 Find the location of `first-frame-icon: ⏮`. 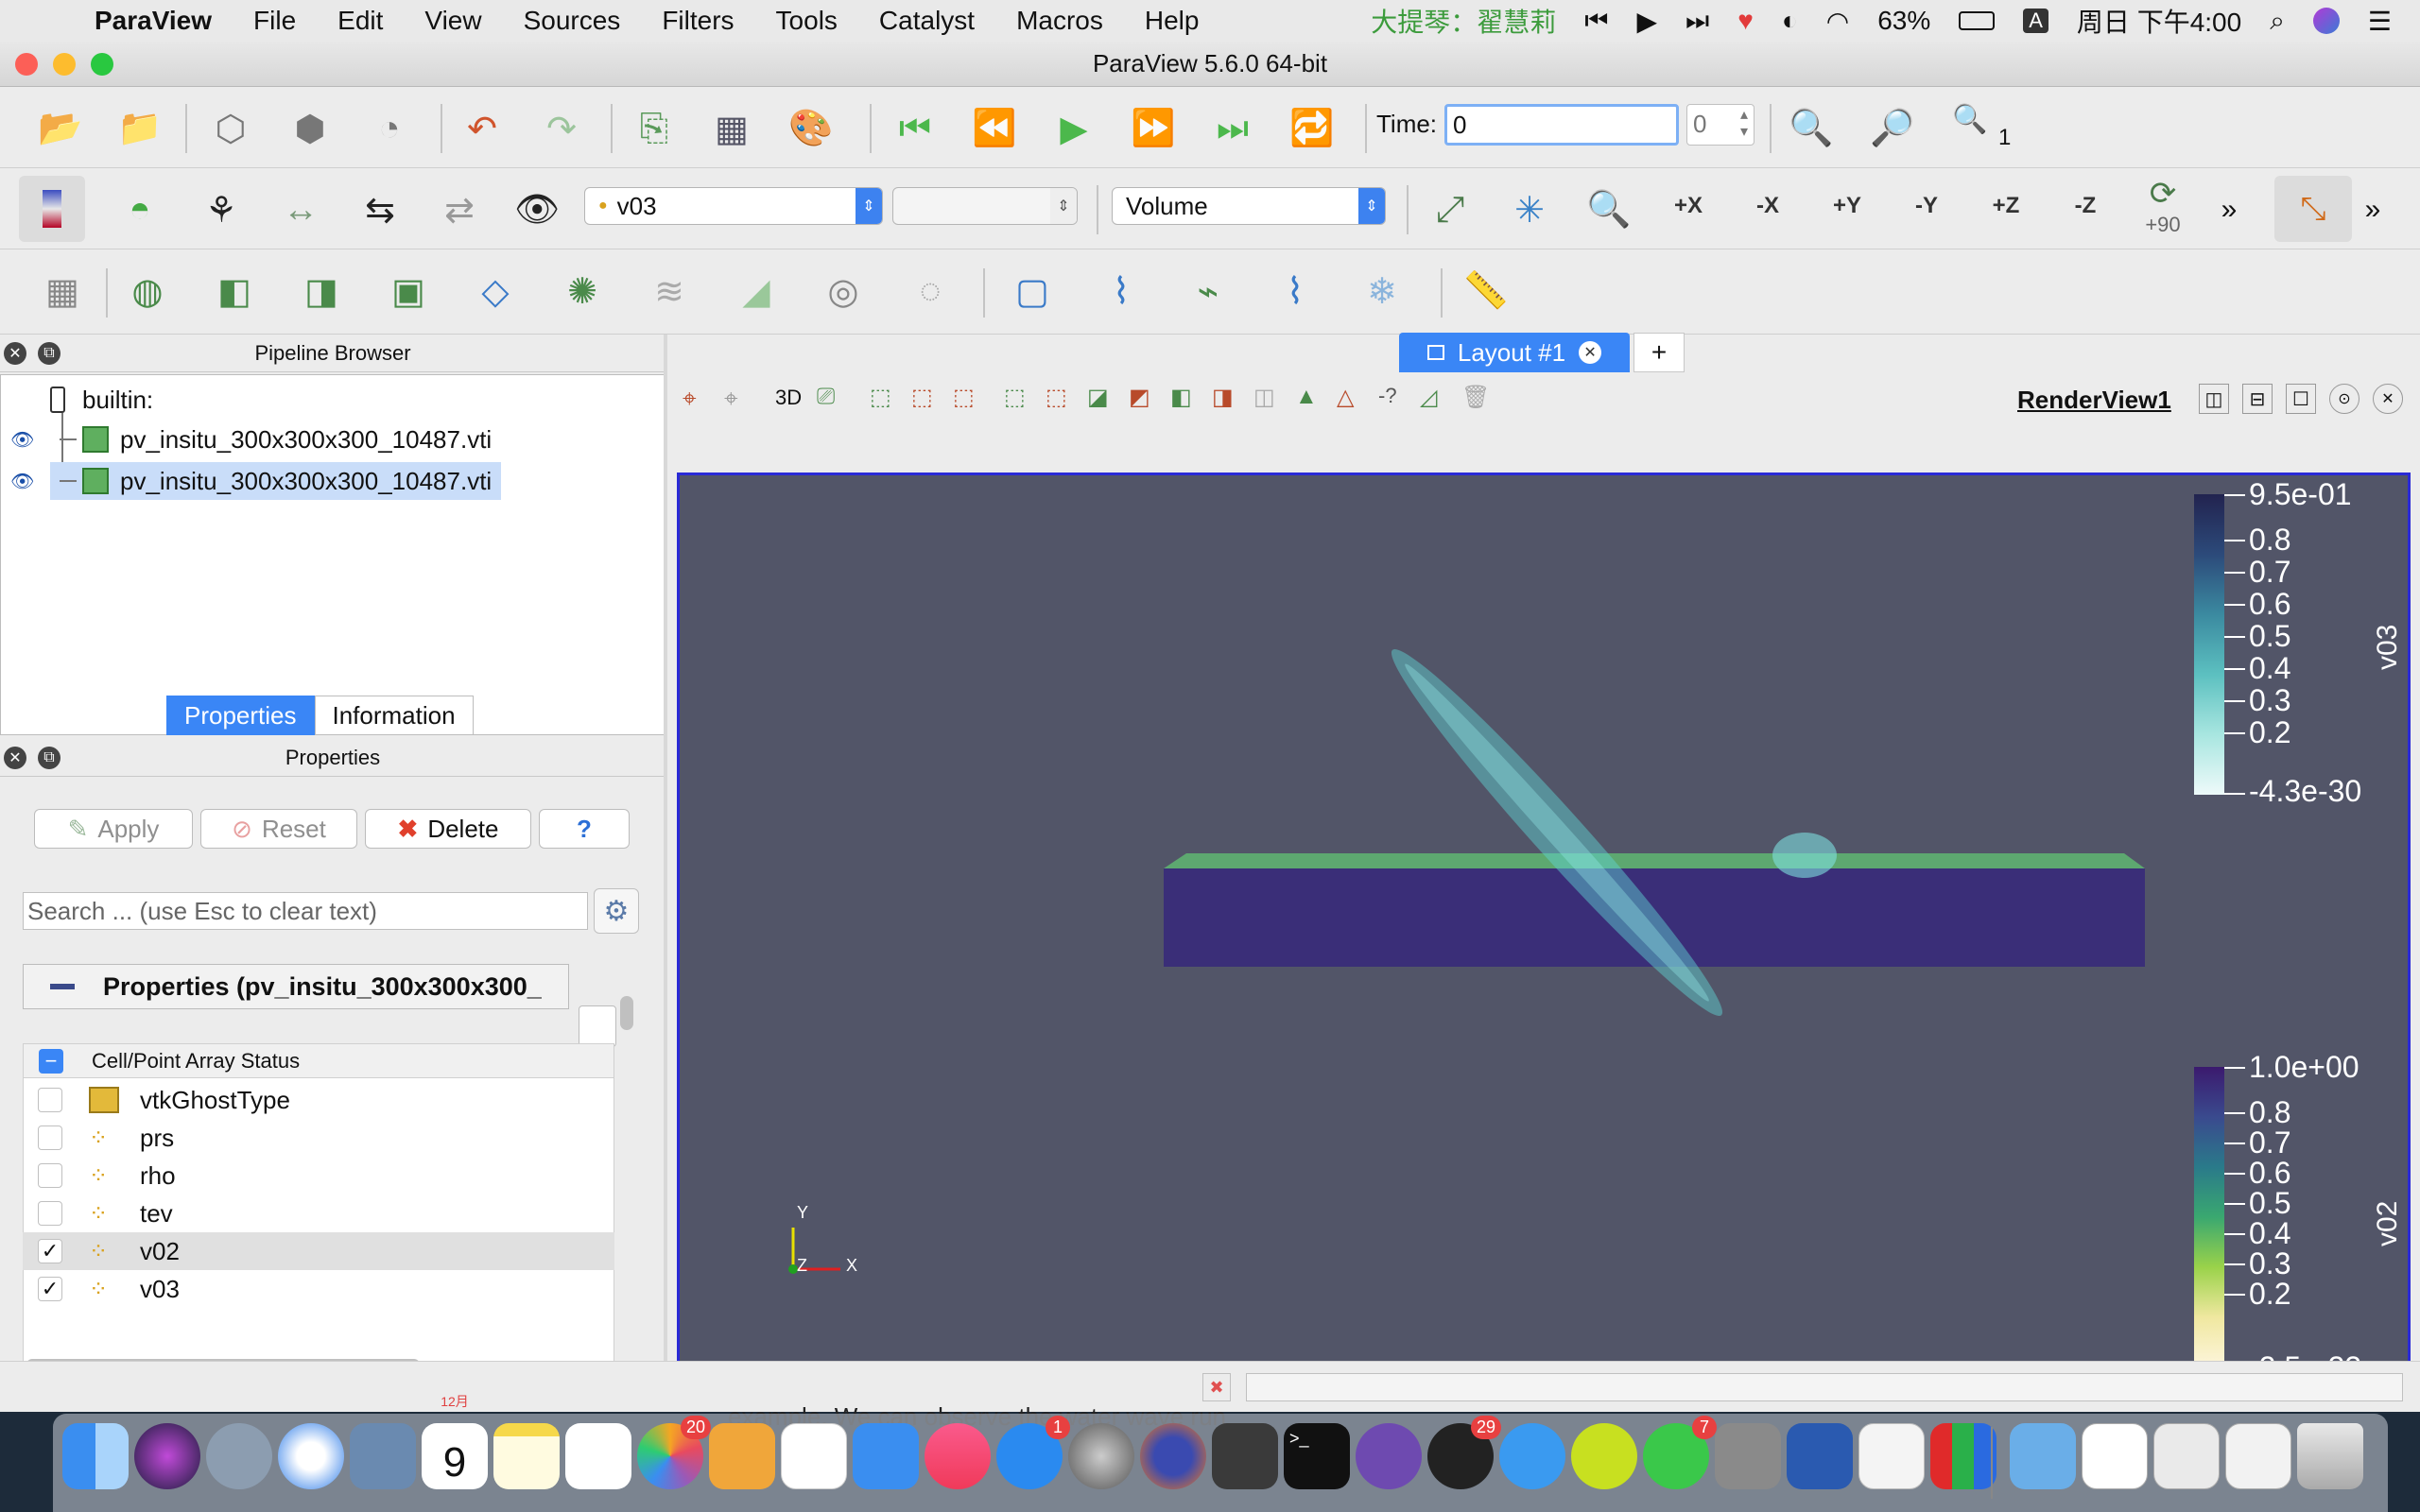

first-frame-icon: ⏮ is located at coordinates (915, 128).